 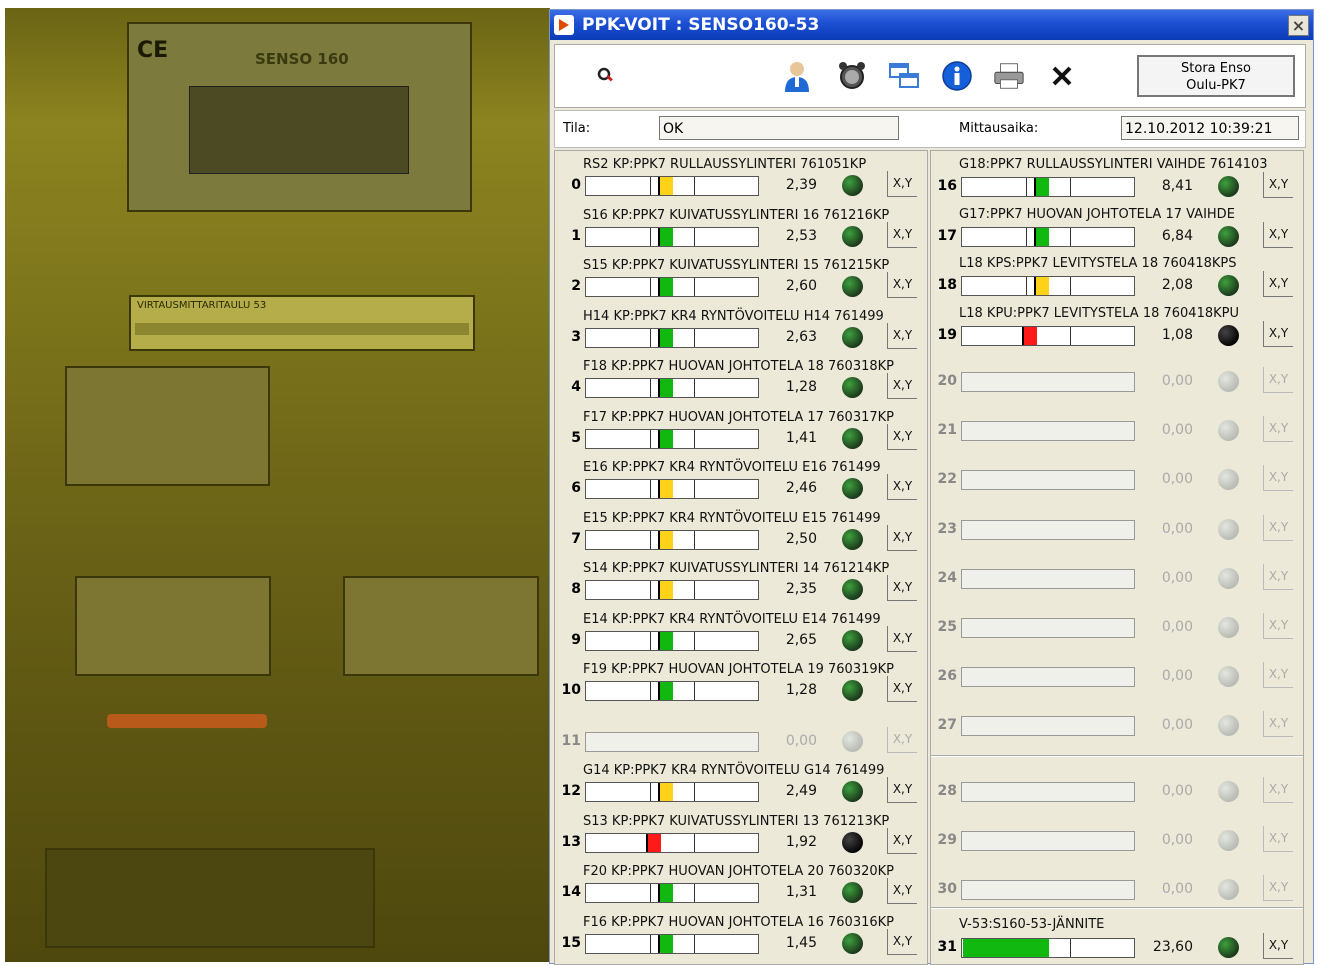 What do you see at coordinates (725, 164) in the screenshot?
I see `channel-name: RS2 KP:PPK7 RULLAUSSYLINTERI 761051KP` at bounding box center [725, 164].